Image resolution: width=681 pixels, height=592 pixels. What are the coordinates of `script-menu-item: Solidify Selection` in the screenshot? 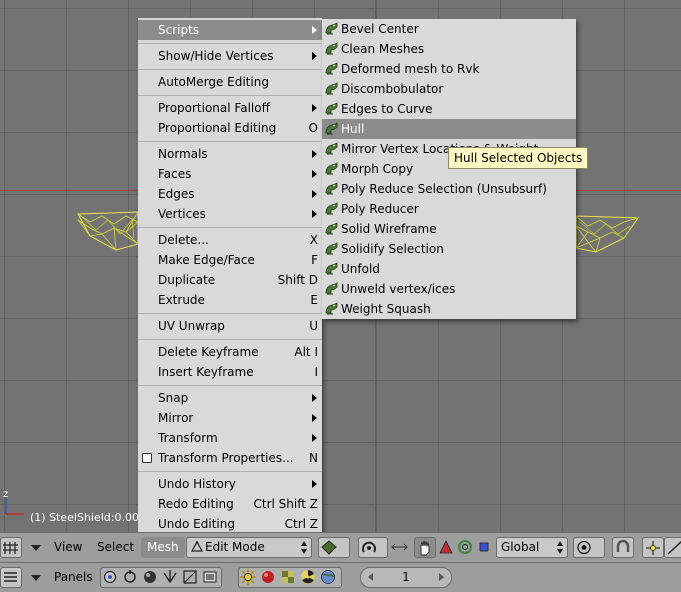 It's located at (449, 249).